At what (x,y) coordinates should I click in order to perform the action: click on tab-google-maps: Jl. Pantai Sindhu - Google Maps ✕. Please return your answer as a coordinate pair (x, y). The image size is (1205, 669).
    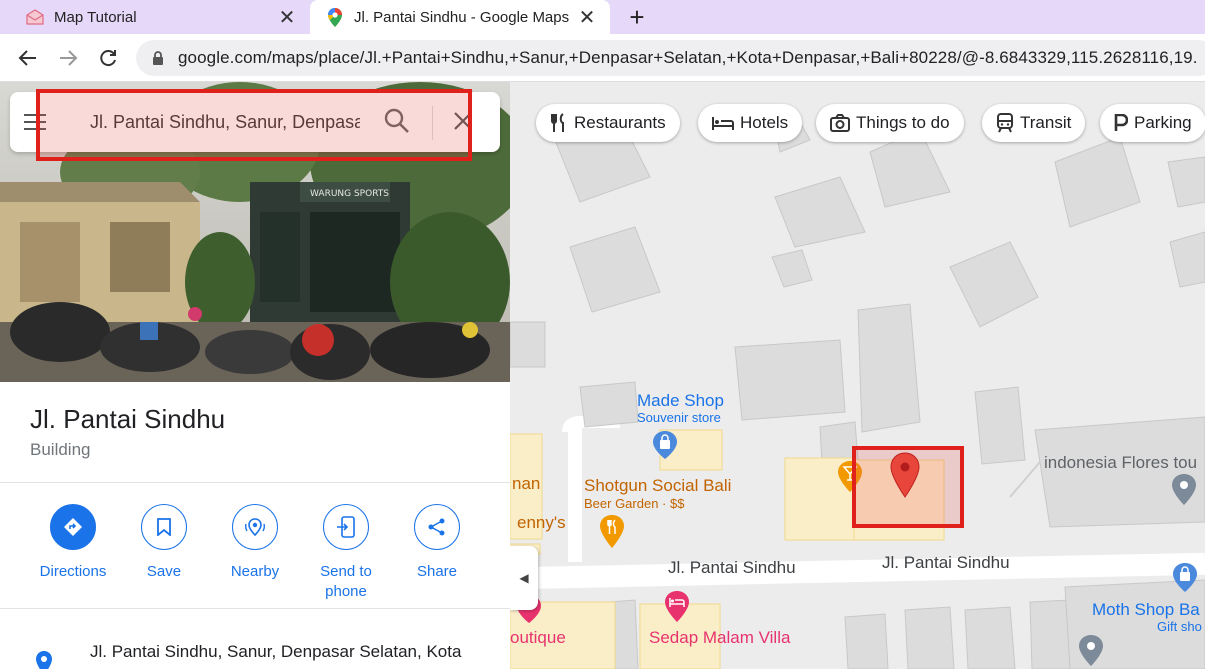
    Looking at the image, I should click on (460, 17).